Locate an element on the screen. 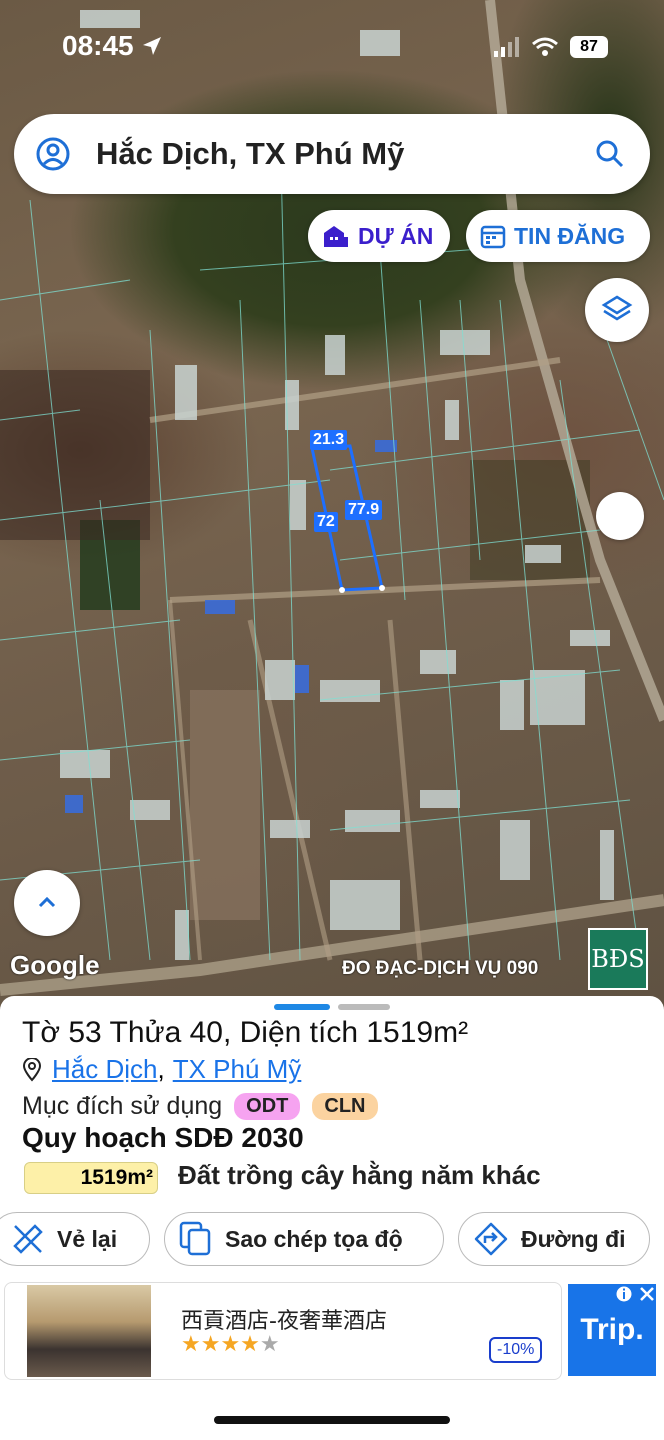  wifi-icon is located at coordinates (545, 46).